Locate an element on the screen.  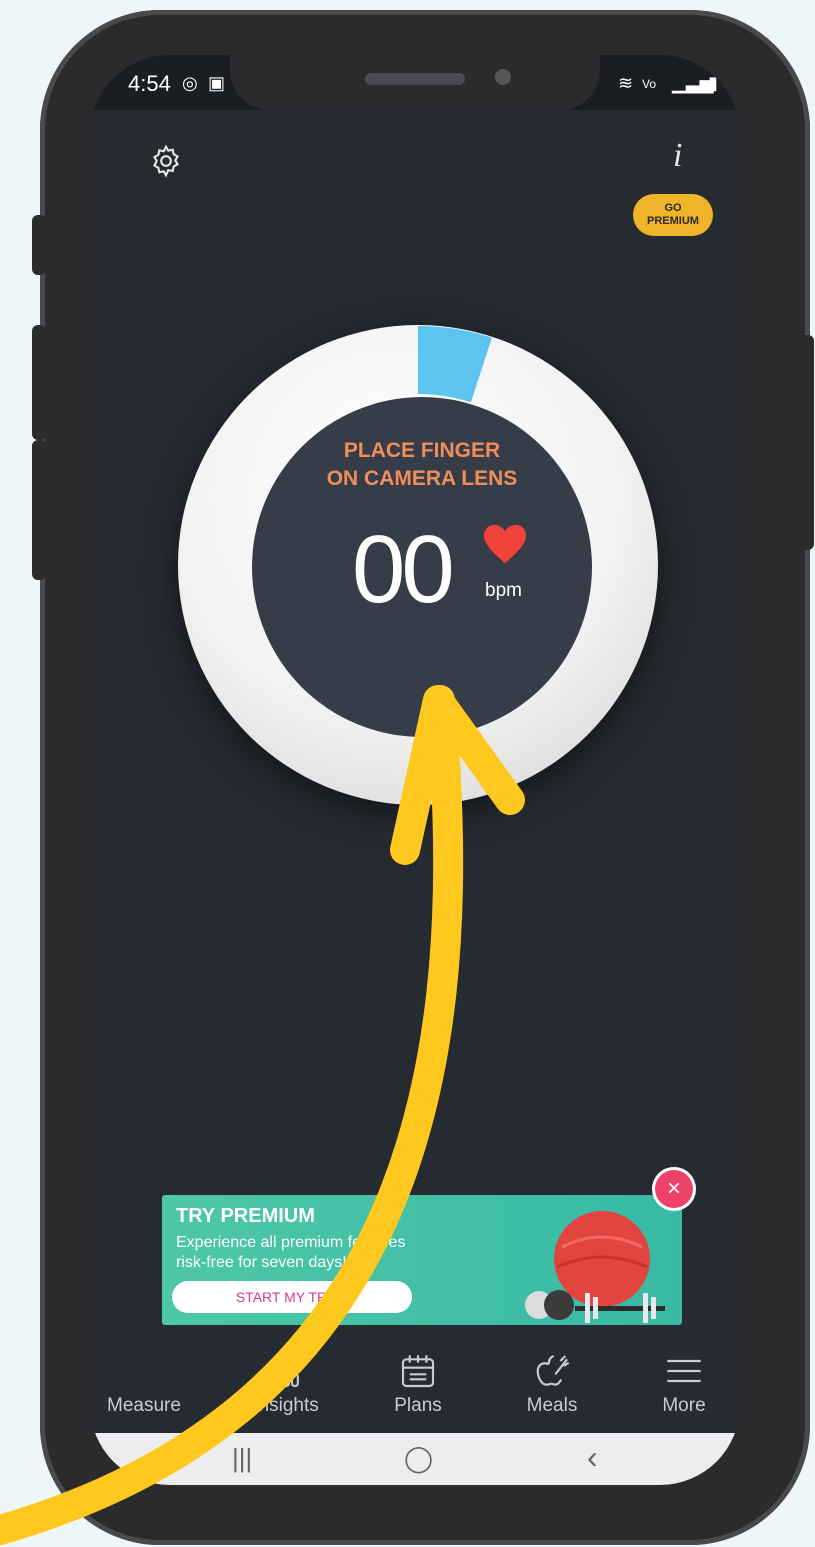
status-bar: 4:54 ◎ ▣ ≋ Vo ▁▃▅ ▮ is located at coordinates (415, 82).